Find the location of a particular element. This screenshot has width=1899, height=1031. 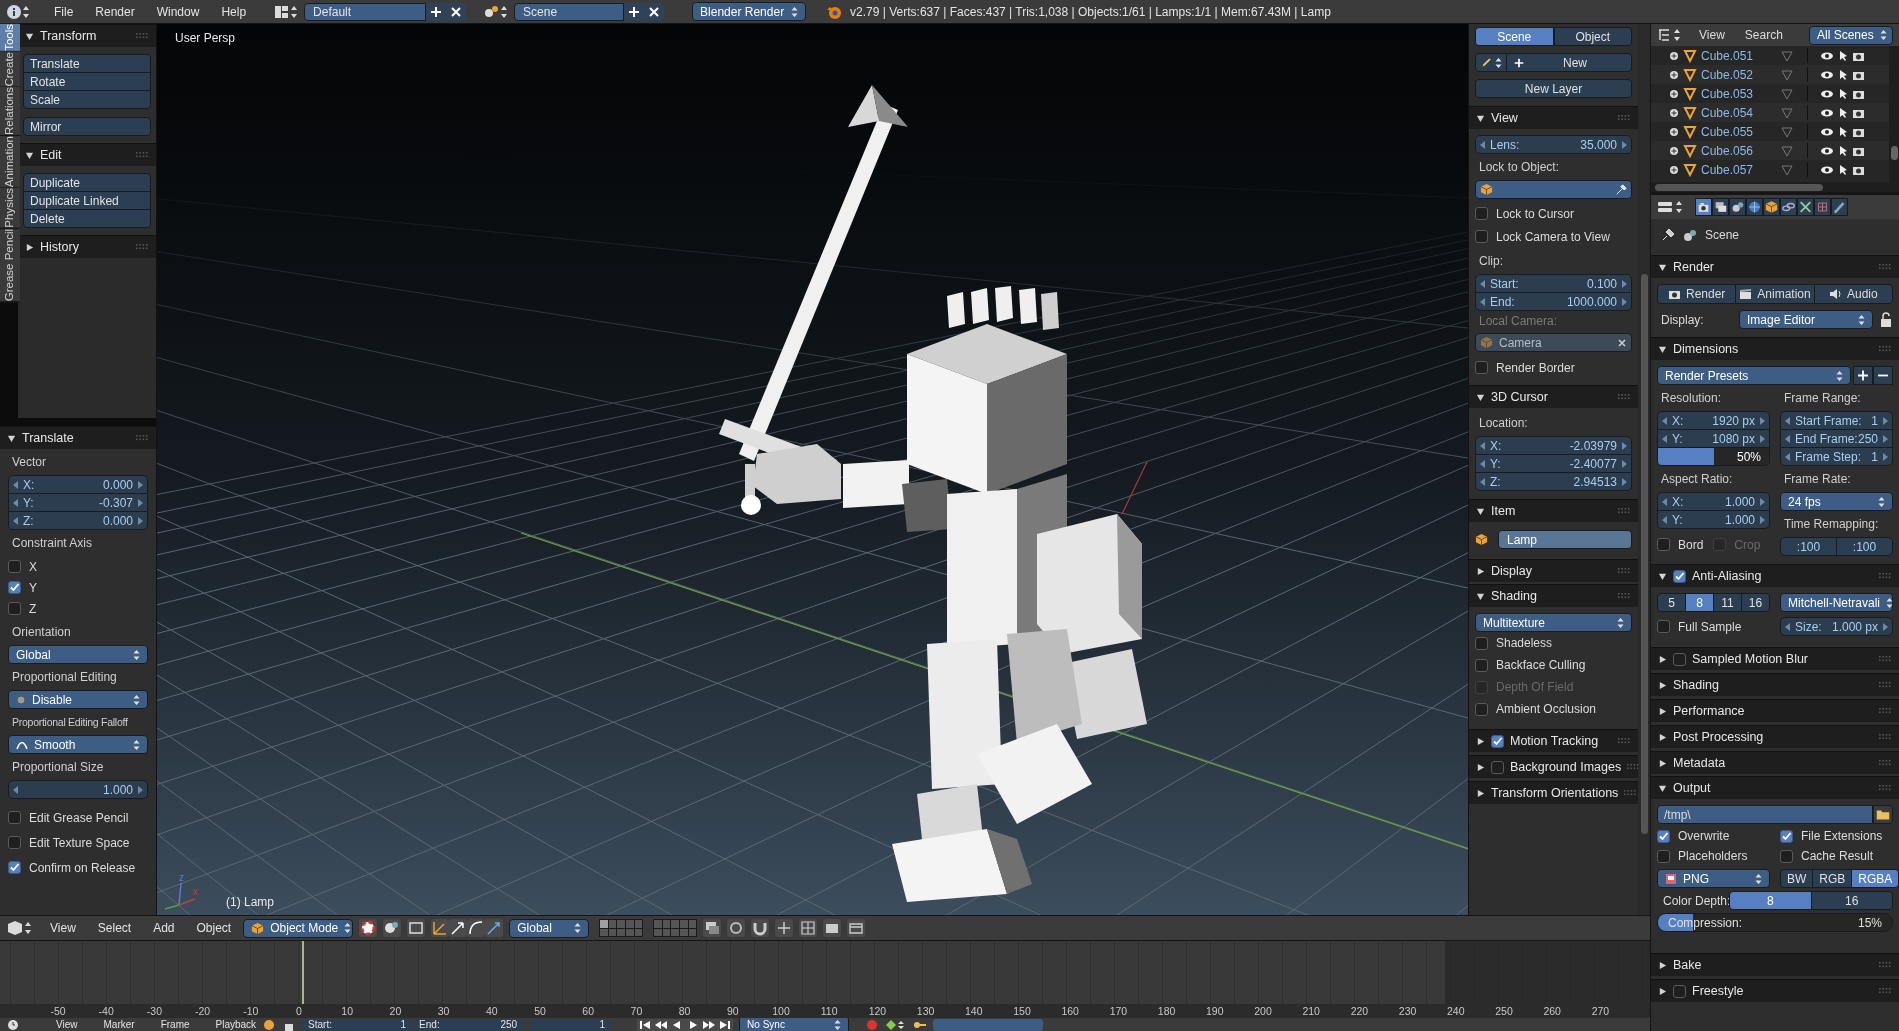

color-mode-button: RGBA is located at coordinates (1875, 878).